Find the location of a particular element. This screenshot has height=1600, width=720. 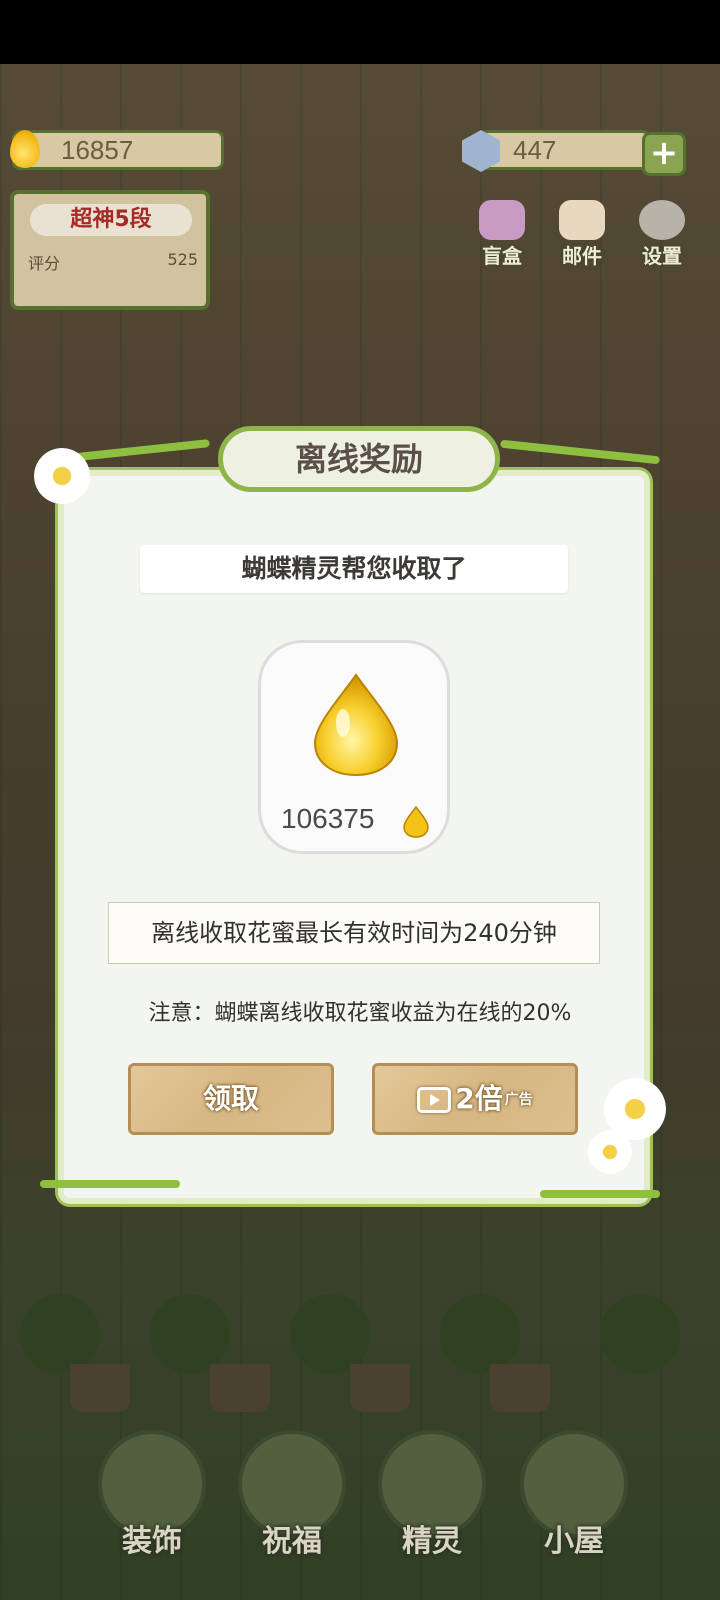

max-time-note: 离线收取花蜜最长有效时间为240分钟 is located at coordinates (354, 933).